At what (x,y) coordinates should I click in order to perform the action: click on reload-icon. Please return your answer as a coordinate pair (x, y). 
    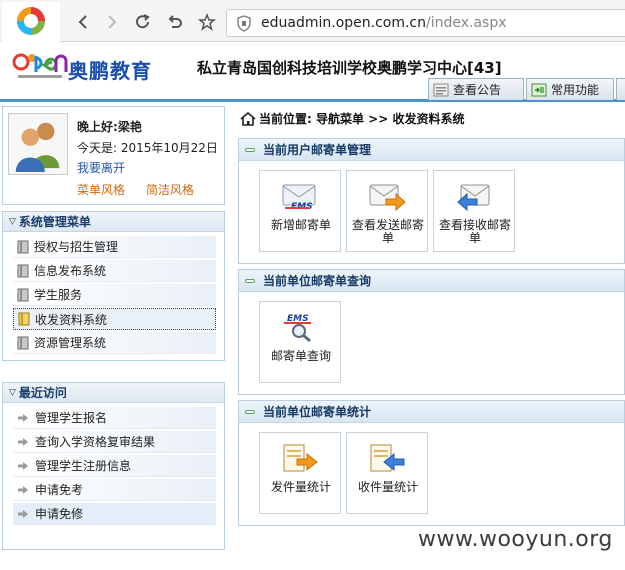
    Looking at the image, I should click on (143, 21).